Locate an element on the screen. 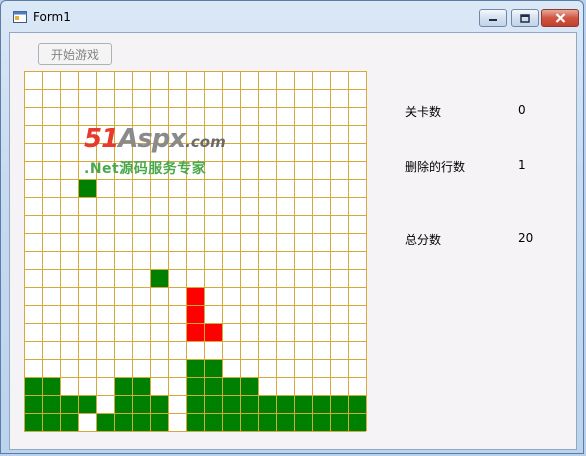 Image resolution: width=586 pixels, height=456 pixels. watermark-logo: 51Aspx.com .Net源码服务专家 is located at coordinates (155, 151).